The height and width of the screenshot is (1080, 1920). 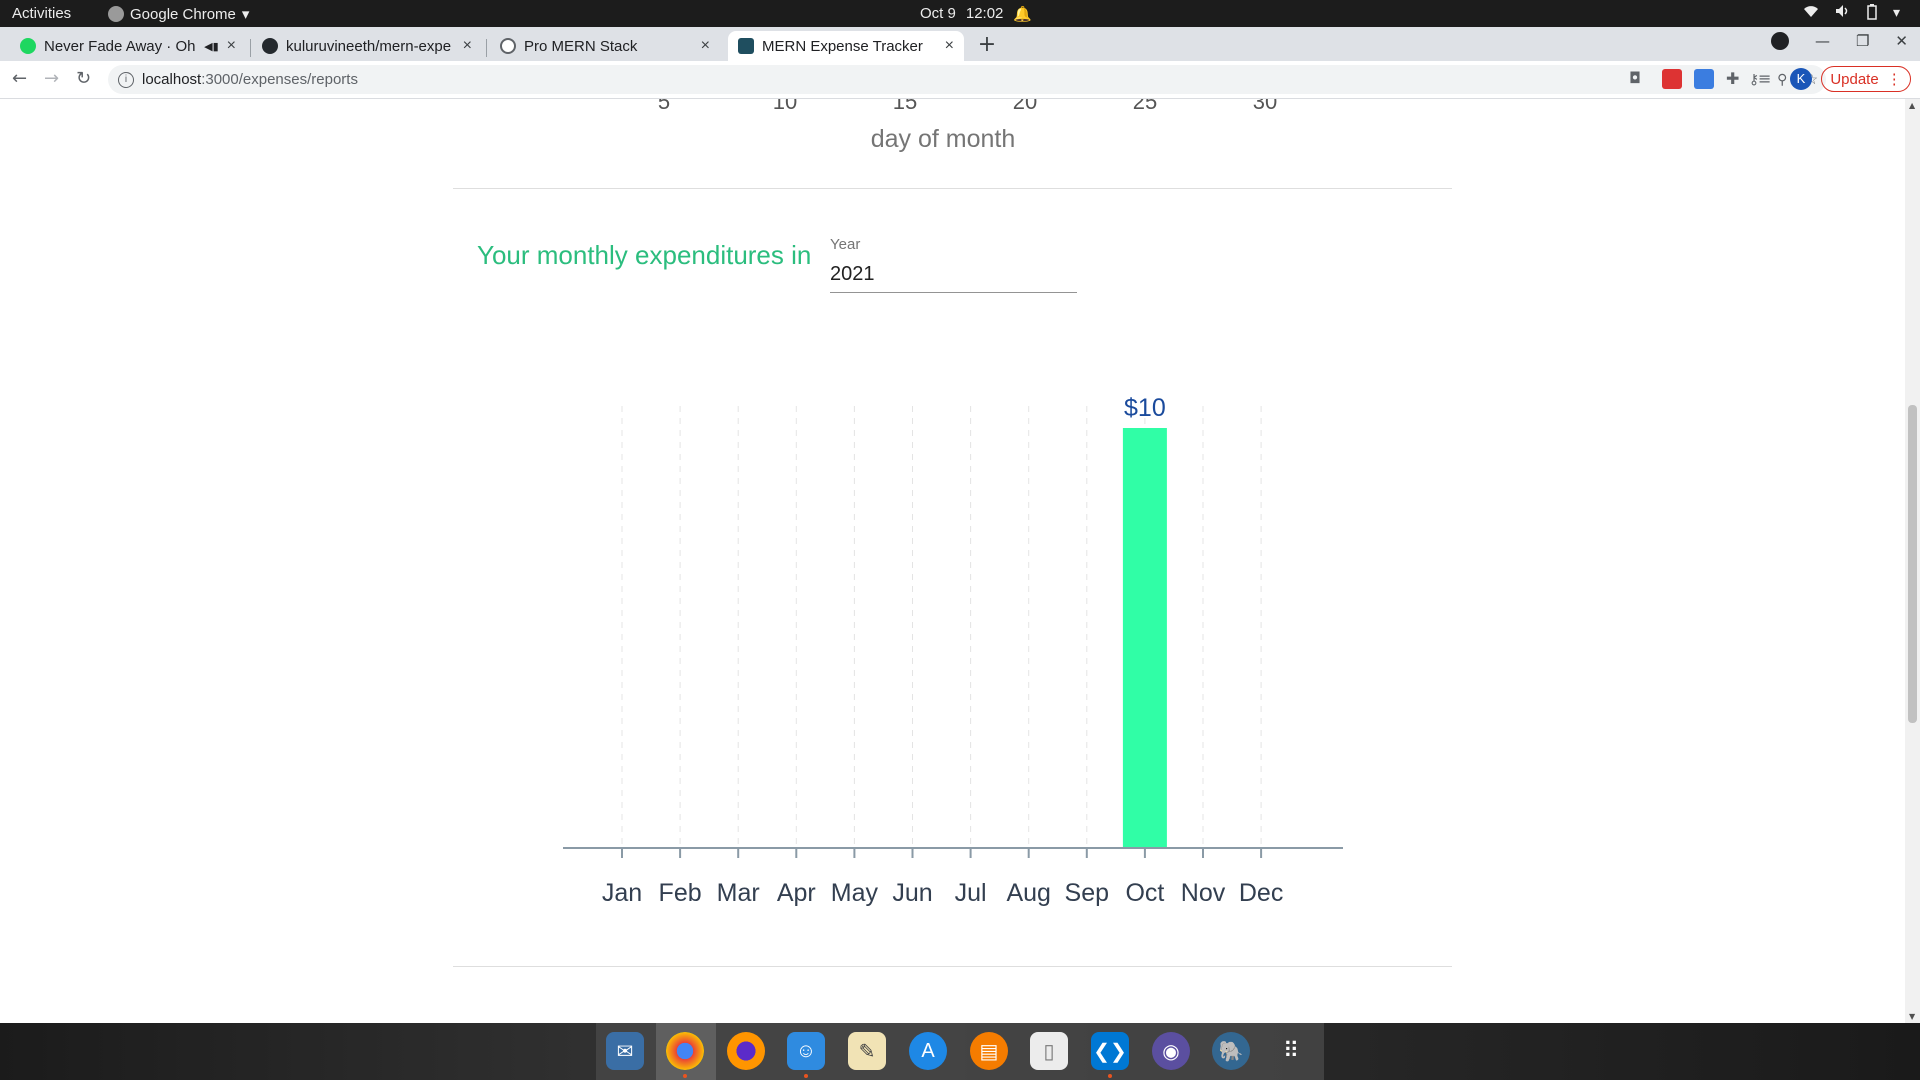 I want to click on url-host: localhost, so click(x=172, y=79).